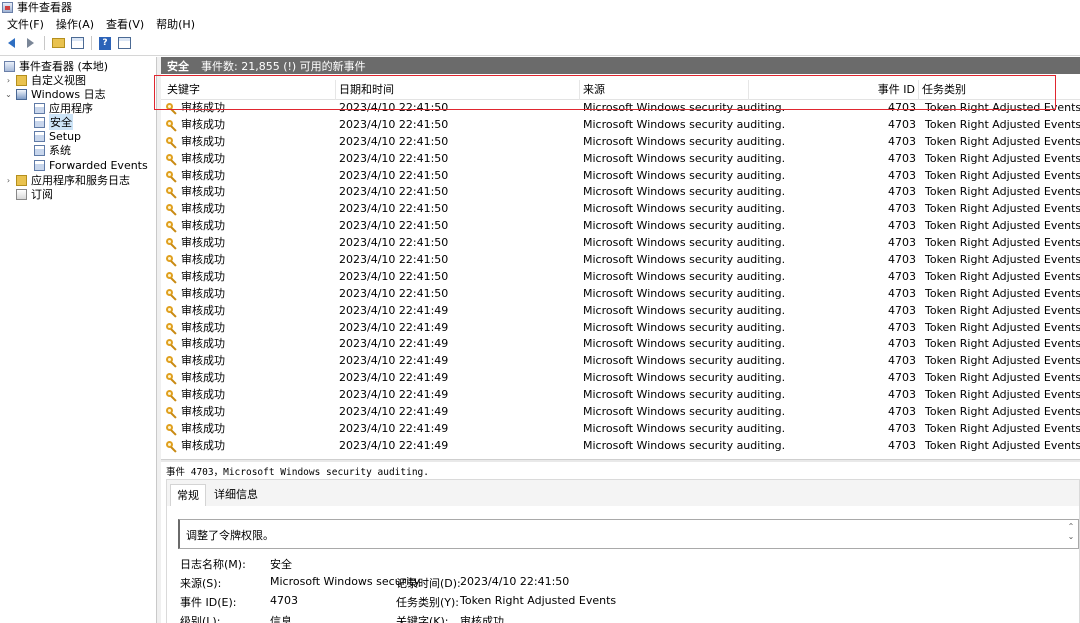 The height and width of the screenshot is (623, 1080). Describe the element at coordinates (45, 80) in the screenshot. I see `tree-item-custom-views: › 自定义视图` at that location.